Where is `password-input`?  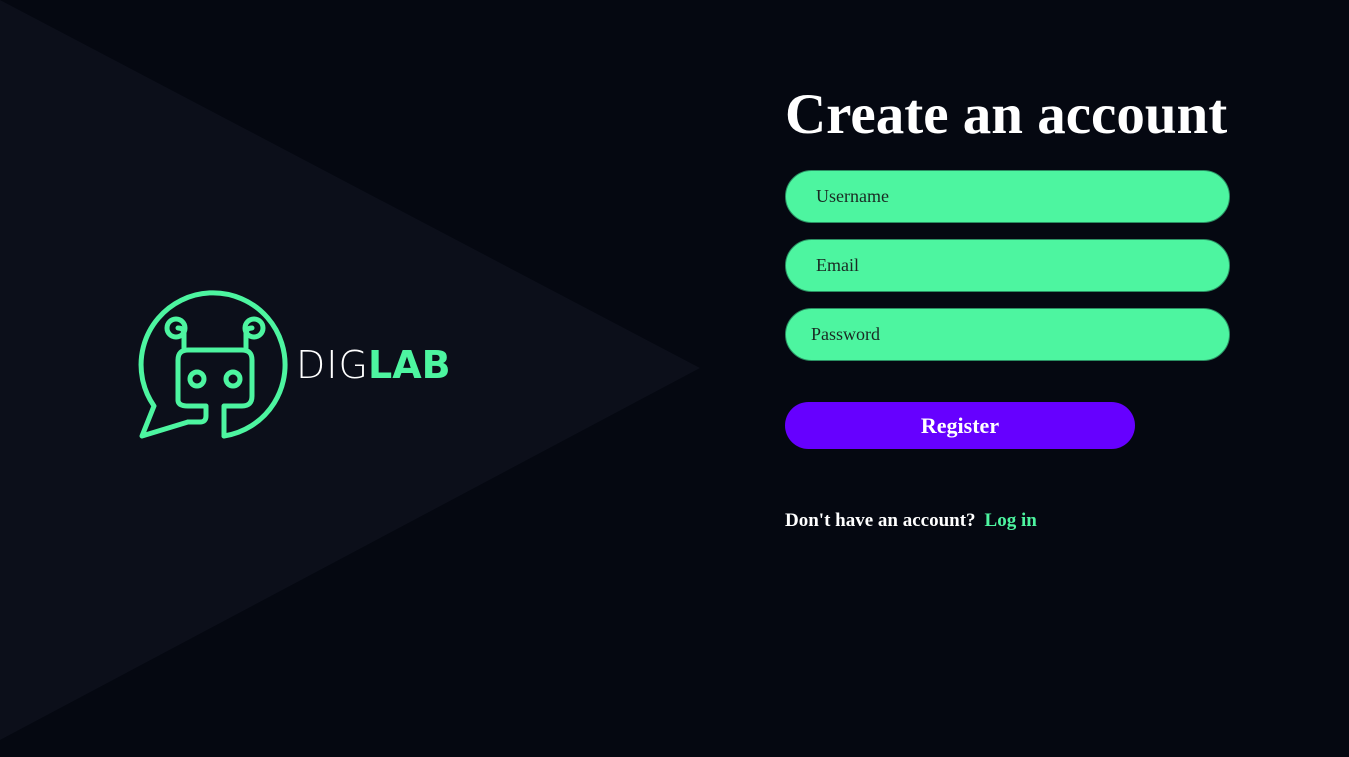
password-input is located at coordinates (1007, 334).